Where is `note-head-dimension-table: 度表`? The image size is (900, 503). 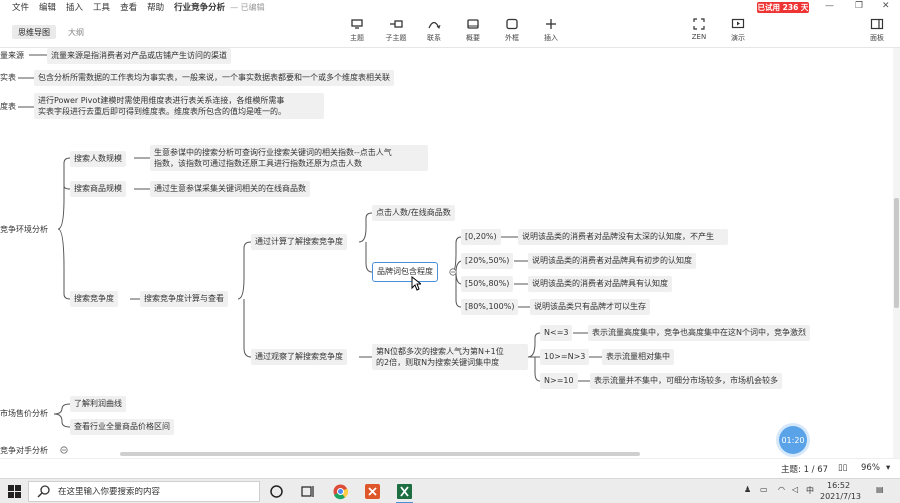
note-head-dimension-table: 度表 is located at coordinates (8, 107).